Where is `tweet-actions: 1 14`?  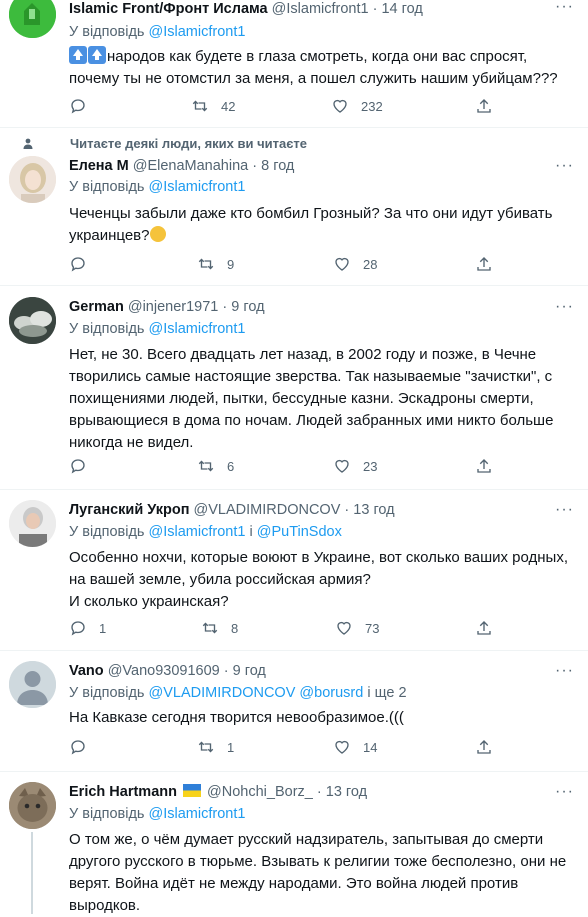 tweet-actions: 1 14 is located at coordinates (284, 747).